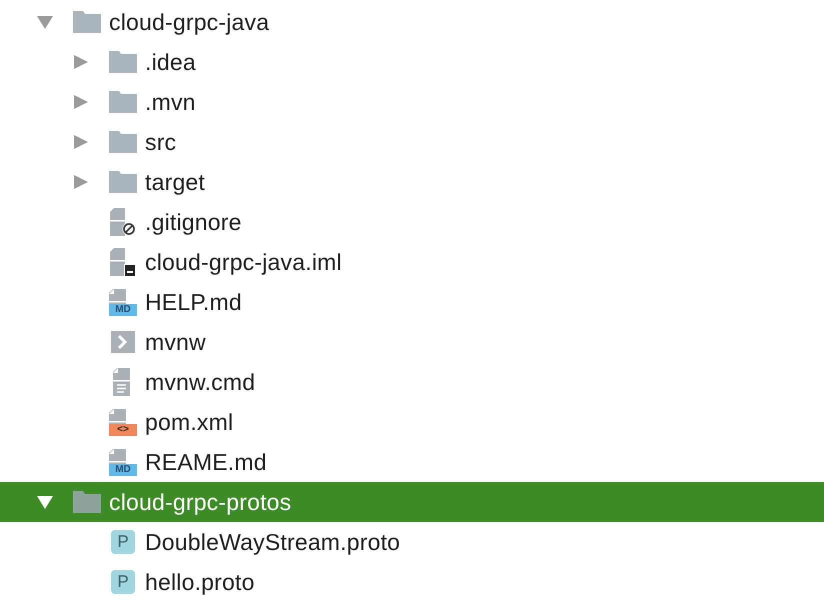 This screenshot has width=824, height=610. Describe the element at coordinates (200, 382) in the screenshot. I see `file-name: mvnw.cmd` at that location.